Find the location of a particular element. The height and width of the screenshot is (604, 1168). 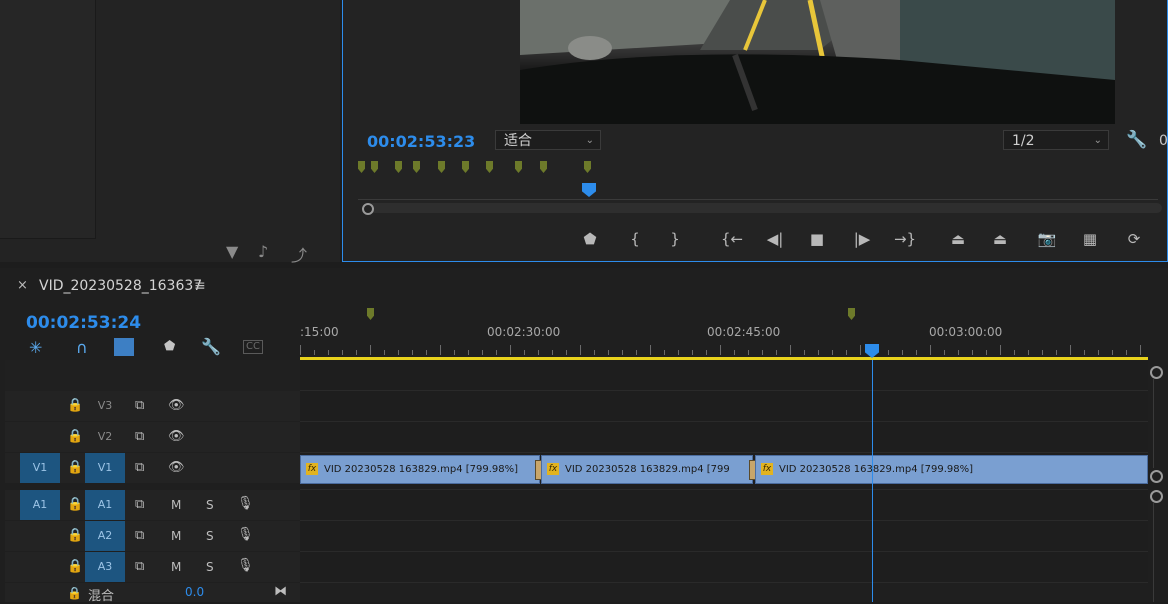

program-timecode: 00:02:53:23 is located at coordinates (421, 141).